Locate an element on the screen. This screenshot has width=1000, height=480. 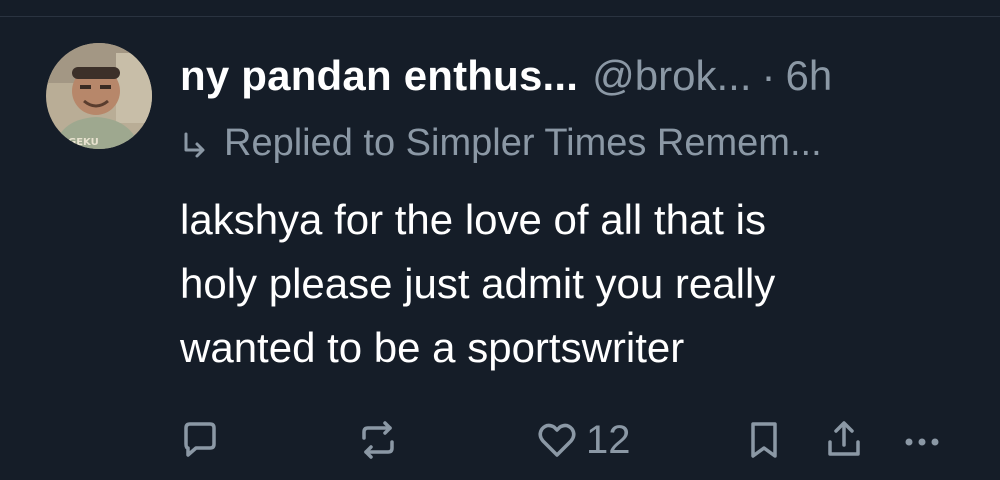
post-body-line: lakshya for the love of all that is is located at coordinates (473, 219).